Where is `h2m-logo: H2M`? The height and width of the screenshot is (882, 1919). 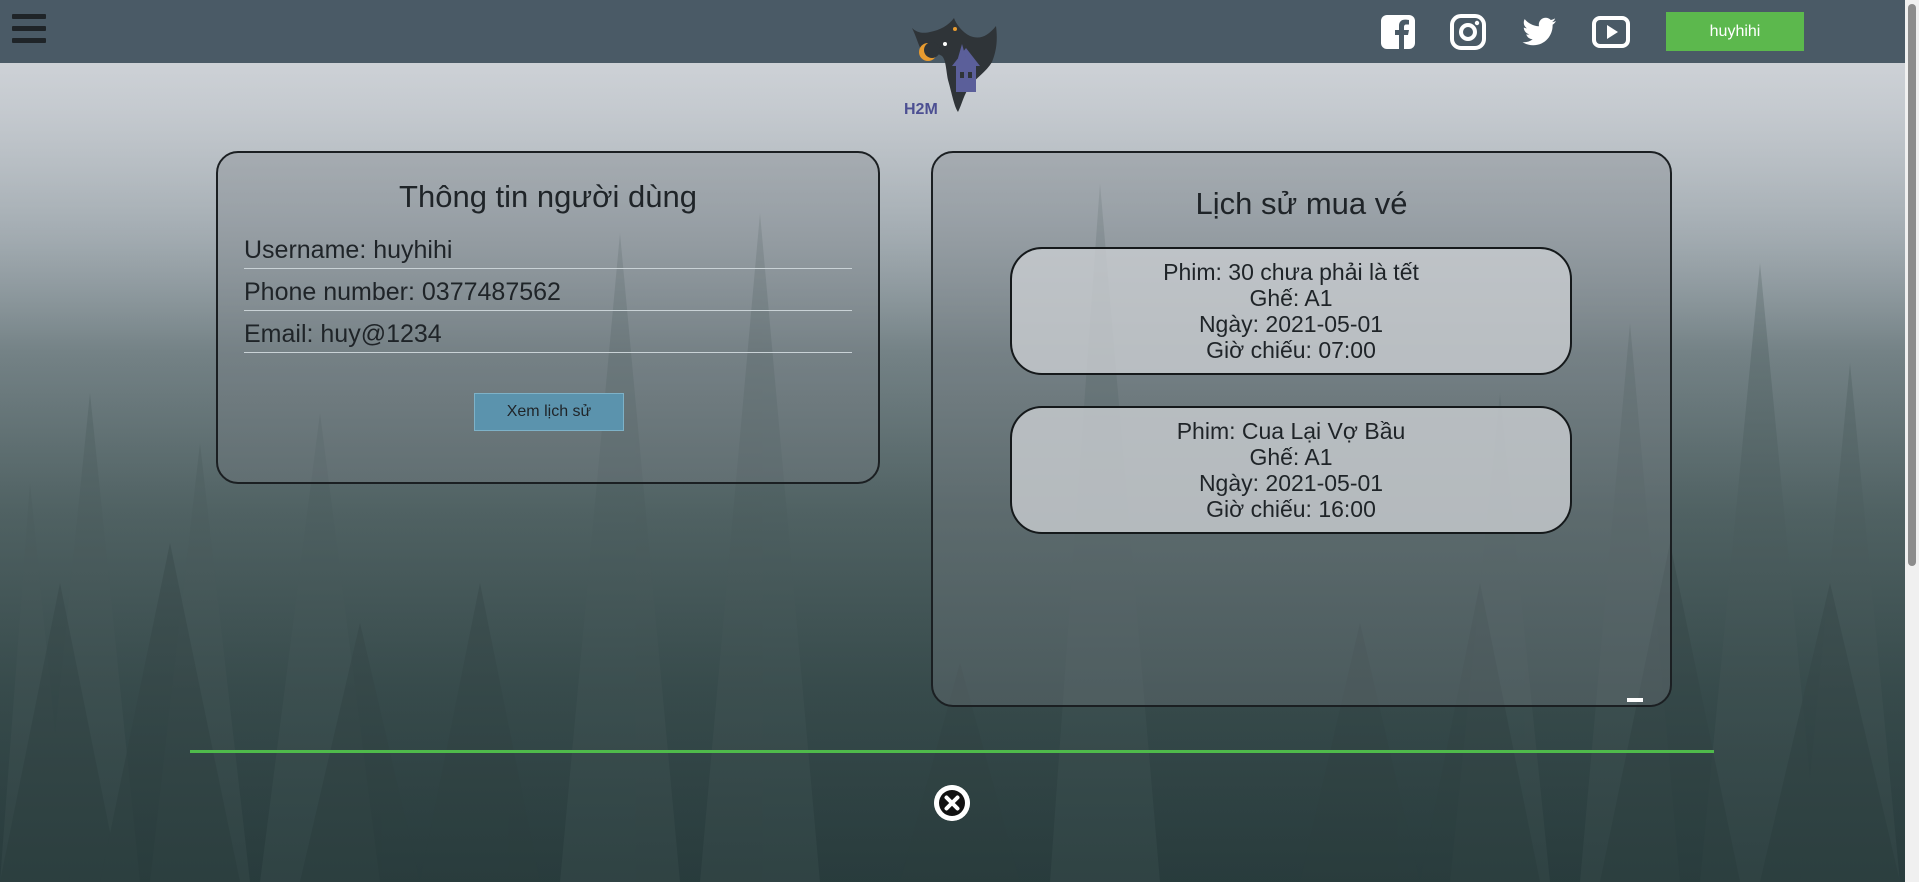
h2m-logo: H2M is located at coordinates (955, 66).